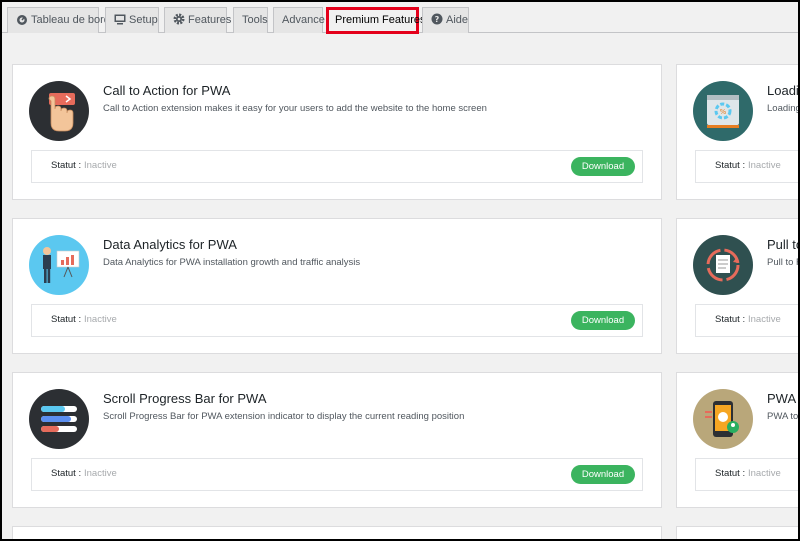 Image resolution: width=800 pixels, height=541 pixels. Describe the element at coordinates (782, 262) in the screenshot. I see `feature-description: Pull to Re` at that location.